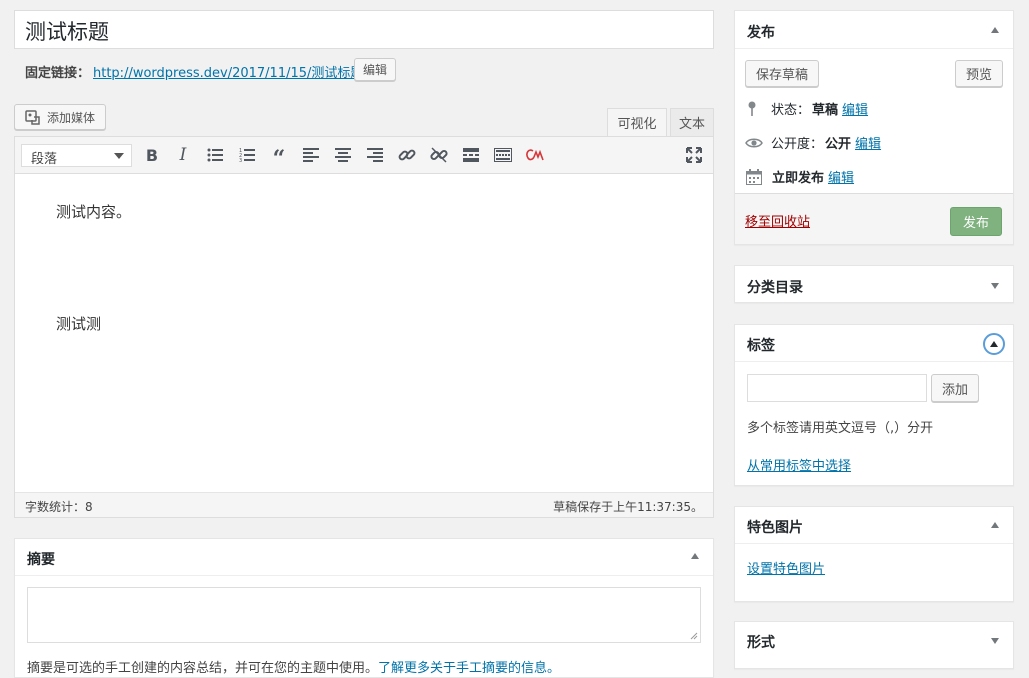 Image resolution: width=1029 pixels, height=678 pixels. I want to click on move-to-trash-link: 移至回收站, so click(777, 220).